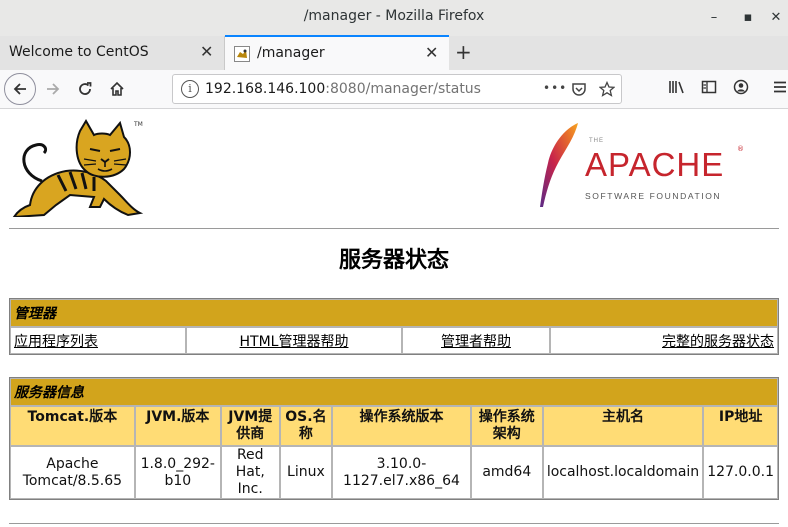 The width and height of the screenshot is (788, 527). I want to click on forward-button, so click(53, 89).